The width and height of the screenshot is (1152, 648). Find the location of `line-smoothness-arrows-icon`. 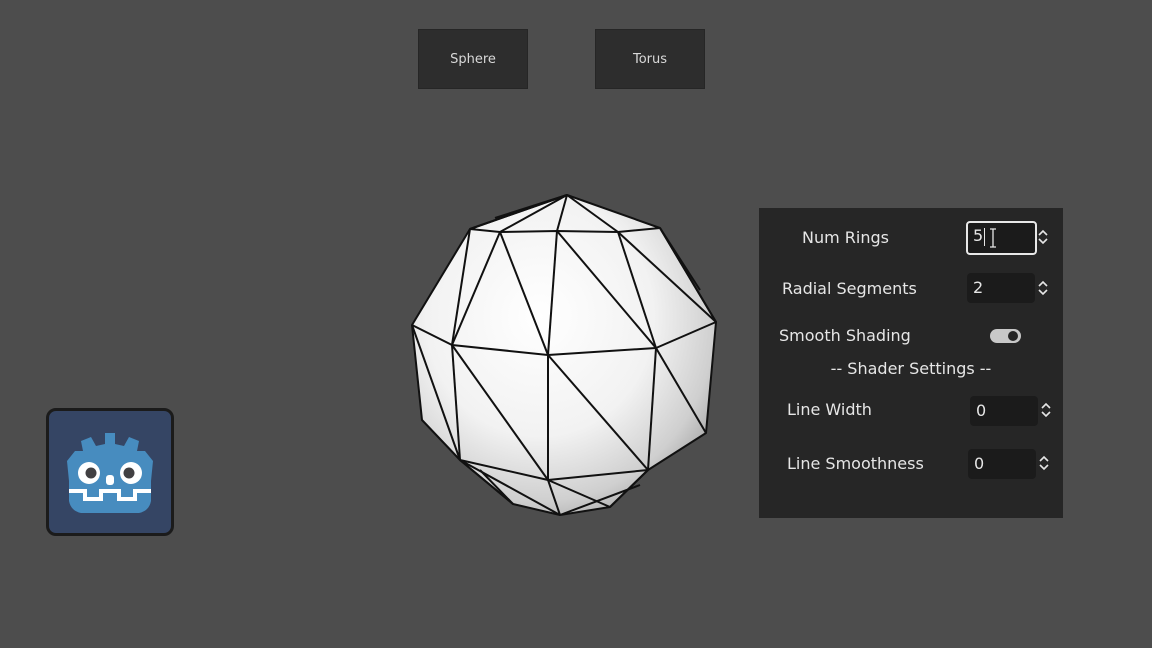

line-smoothness-arrows-icon is located at coordinates (1044, 463).